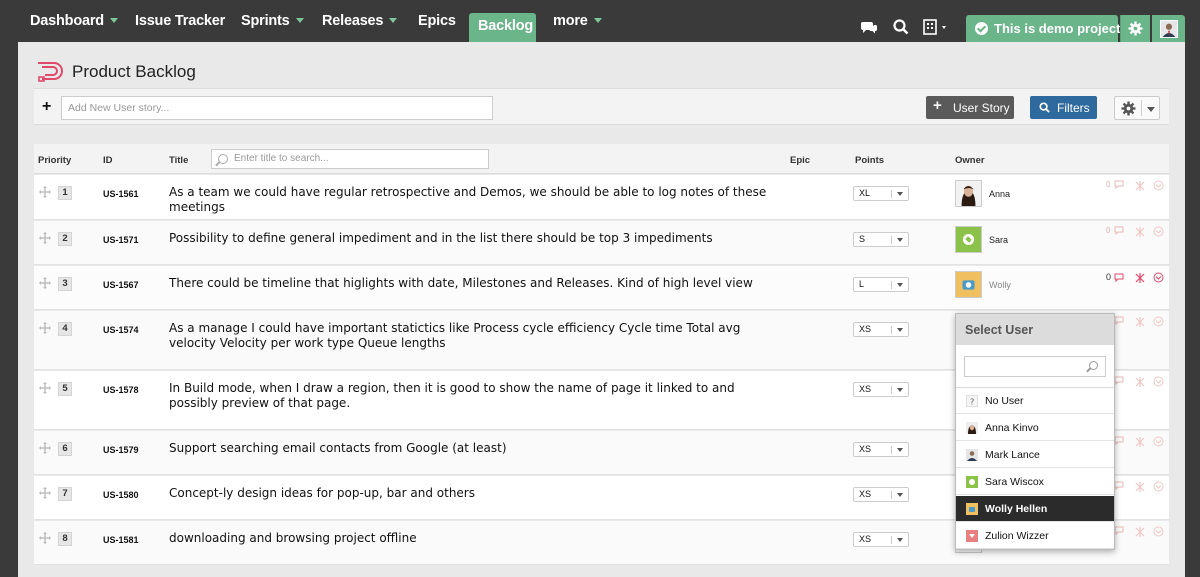  What do you see at coordinates (46, 107) in the screenshot?
I see `plus-icon: +` at bounding box center [46, 107].